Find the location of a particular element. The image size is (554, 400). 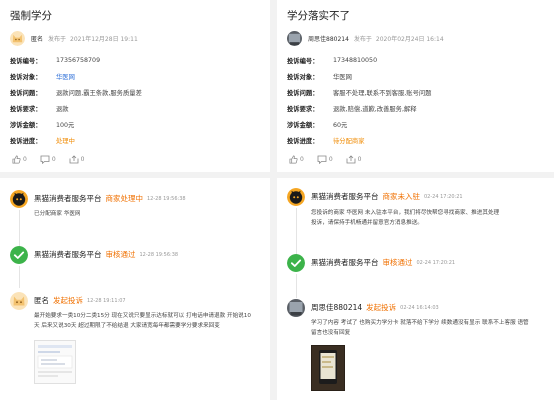

timeline-header: 匿名 发起投诉 12-28 19:11:07 is located at coordinates (80, 300).